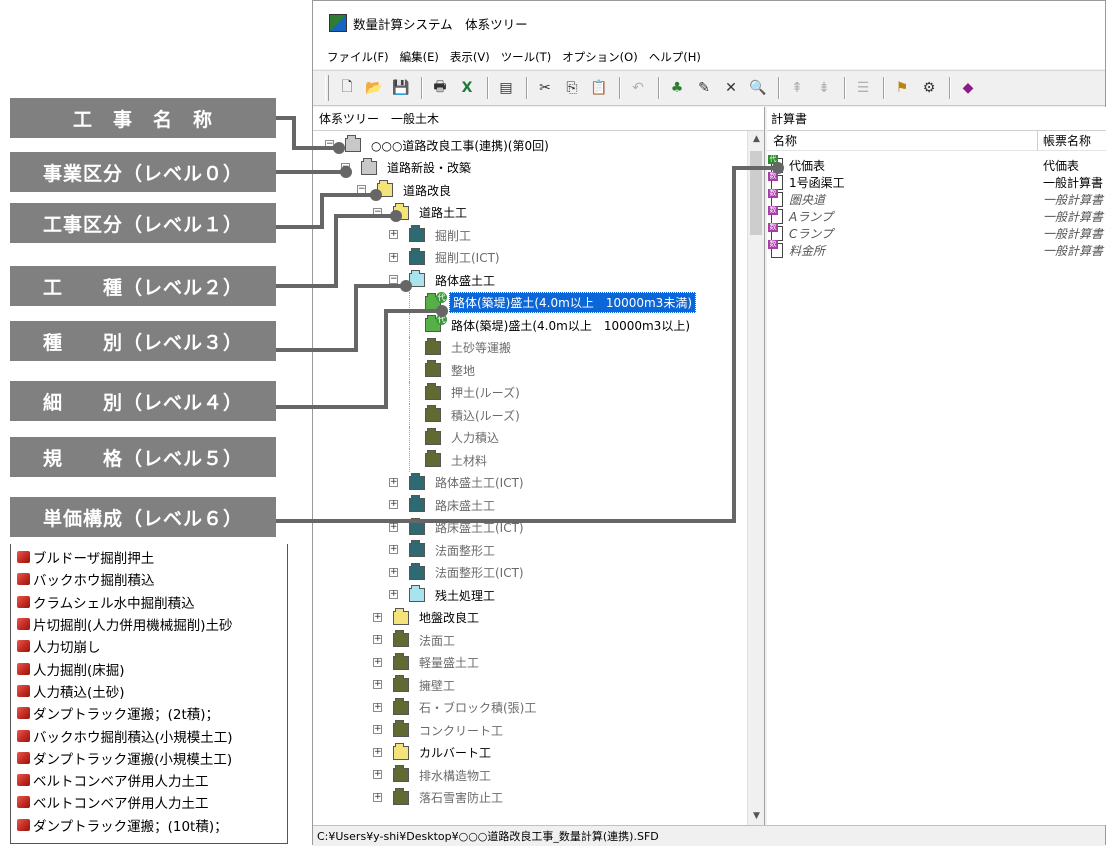 The width and height of the screenshot is (1108, 846). What do you see at coordinates (797, 88) in the screenshot?
I see `level-up-icon: ⇞` at bounding box center [797, 88].